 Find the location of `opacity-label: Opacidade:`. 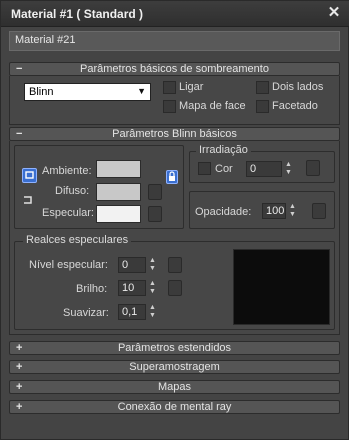

opacity-label: Opacidade: is located at coordinates (223, 212).